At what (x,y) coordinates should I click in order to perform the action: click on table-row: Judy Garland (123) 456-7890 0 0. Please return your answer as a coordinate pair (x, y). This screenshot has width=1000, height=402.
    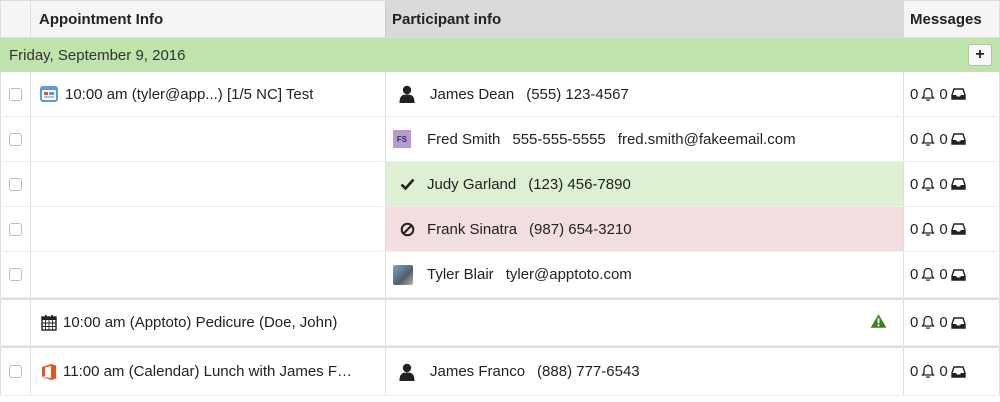
    Looking at the image, I should click on (500, 184).